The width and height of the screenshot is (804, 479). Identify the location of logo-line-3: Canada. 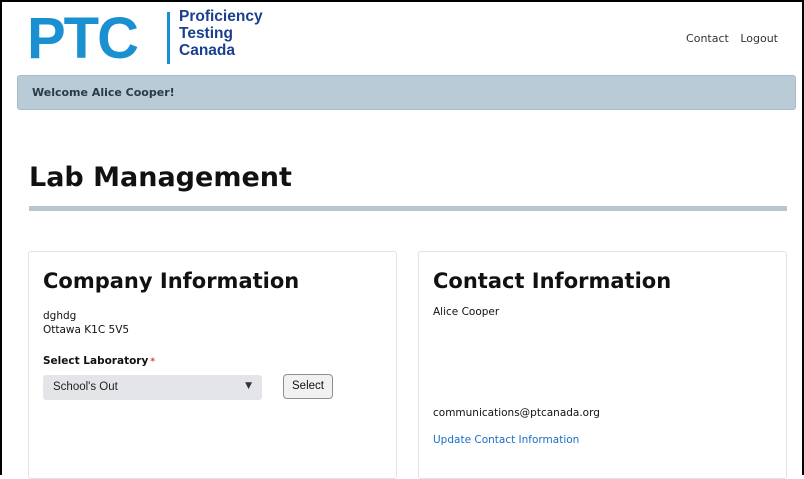
(207, 50).